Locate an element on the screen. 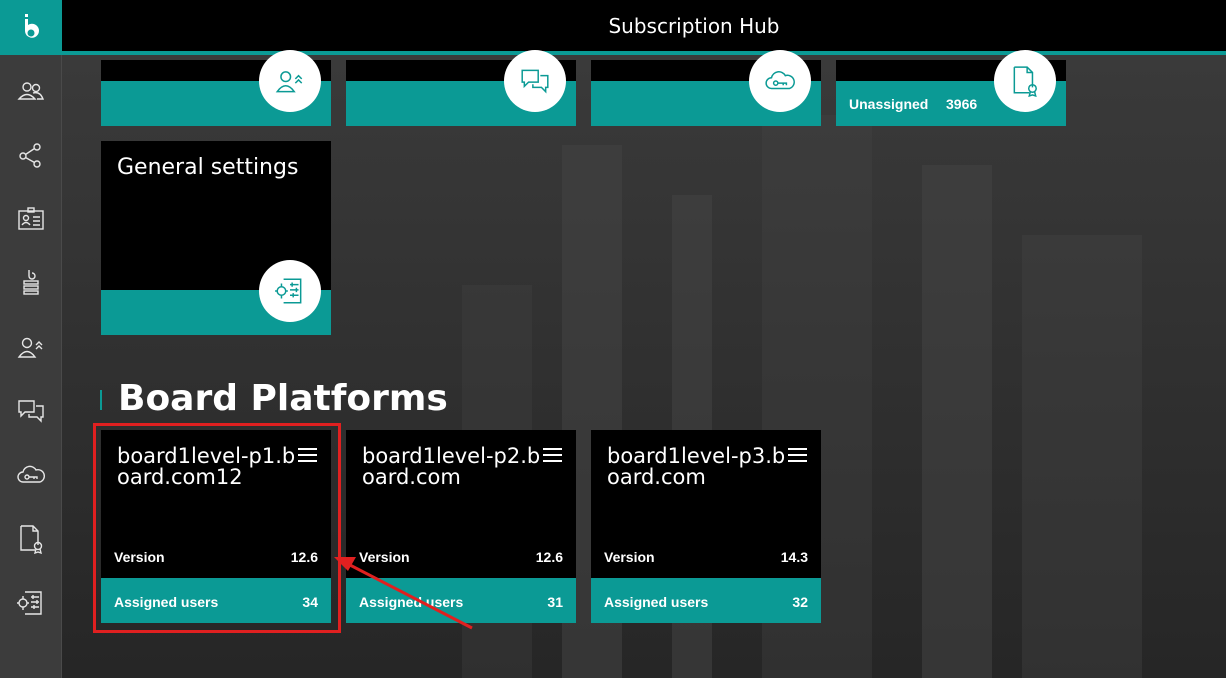 The width and height of the screenshot is (1226, 678). sidebar-item-chat is located at coordinates (31, 411).